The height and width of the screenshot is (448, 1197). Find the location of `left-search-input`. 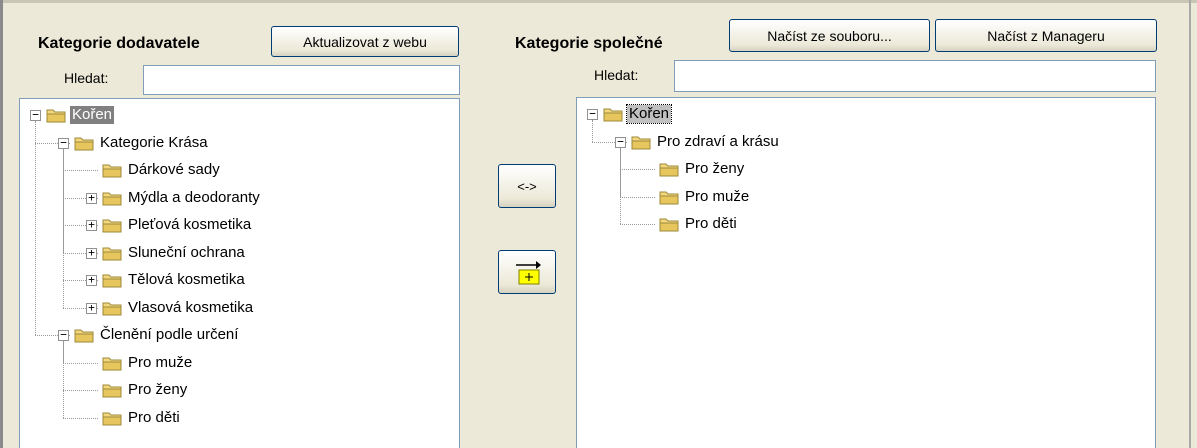

left-search-input is located at coordinates (301, 80).